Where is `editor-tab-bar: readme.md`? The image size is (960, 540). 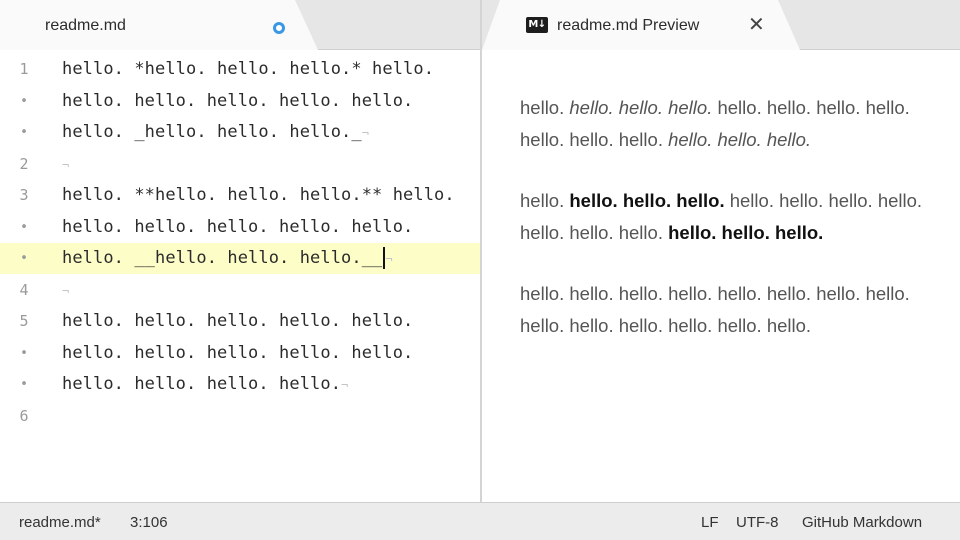 editor-tab-bar: readme.md is located at coordinates (240, 25).